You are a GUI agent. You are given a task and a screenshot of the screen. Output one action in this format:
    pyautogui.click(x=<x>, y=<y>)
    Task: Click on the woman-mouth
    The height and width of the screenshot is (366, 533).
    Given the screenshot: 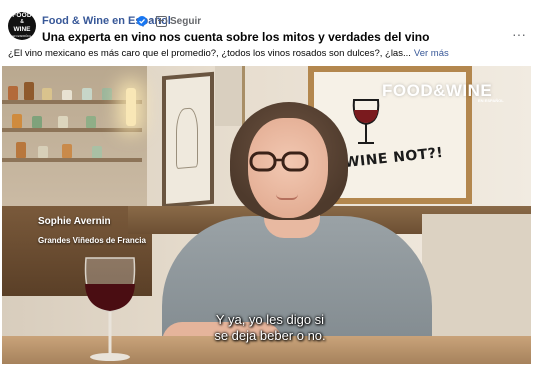 What is the action you would take?
    pyautogui.click(x=287, y=197)
    